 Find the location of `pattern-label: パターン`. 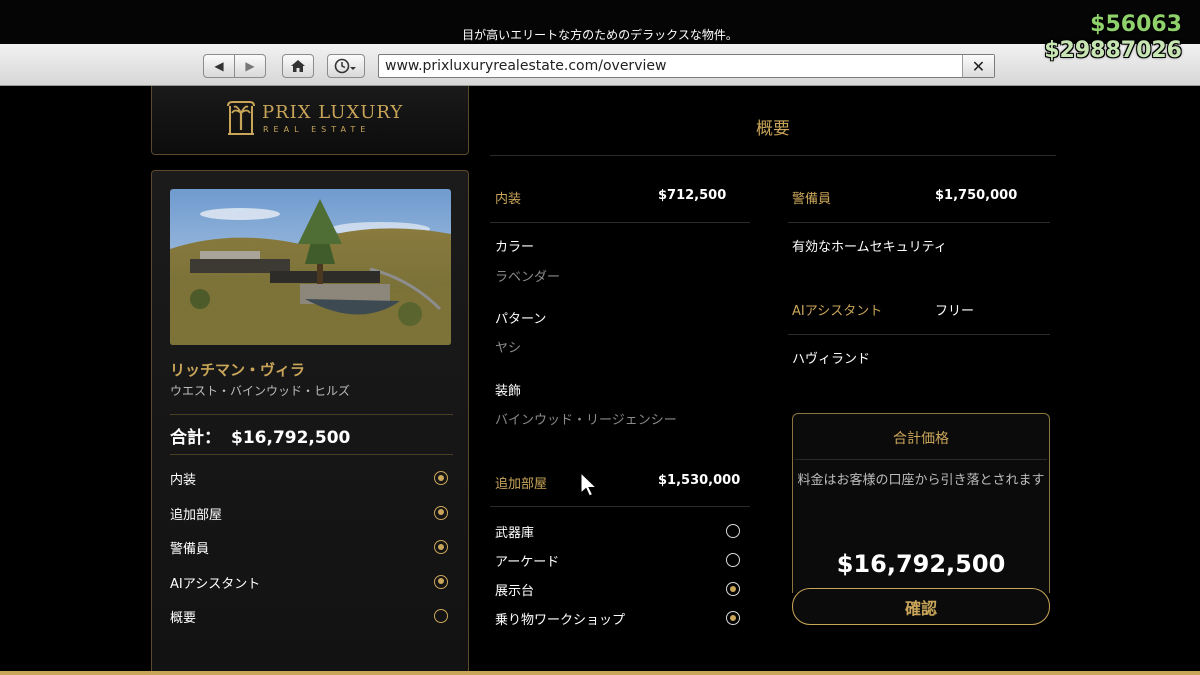

pattern-label: パターン is located at coordinates (521, 319).